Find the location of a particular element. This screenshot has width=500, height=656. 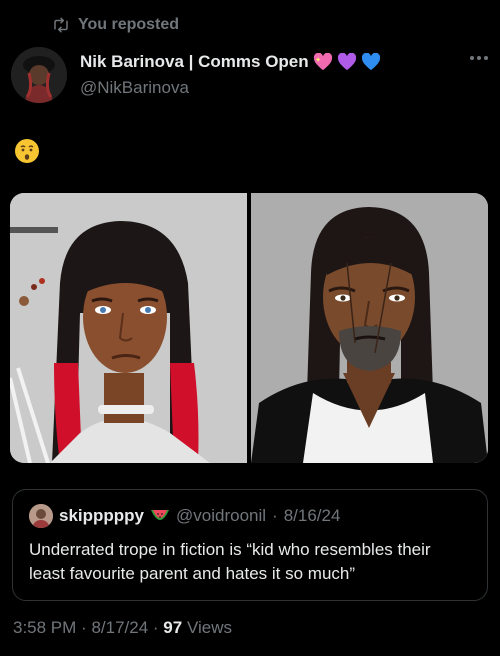

quoted-author-avatar is located at coordinates (41, 516).